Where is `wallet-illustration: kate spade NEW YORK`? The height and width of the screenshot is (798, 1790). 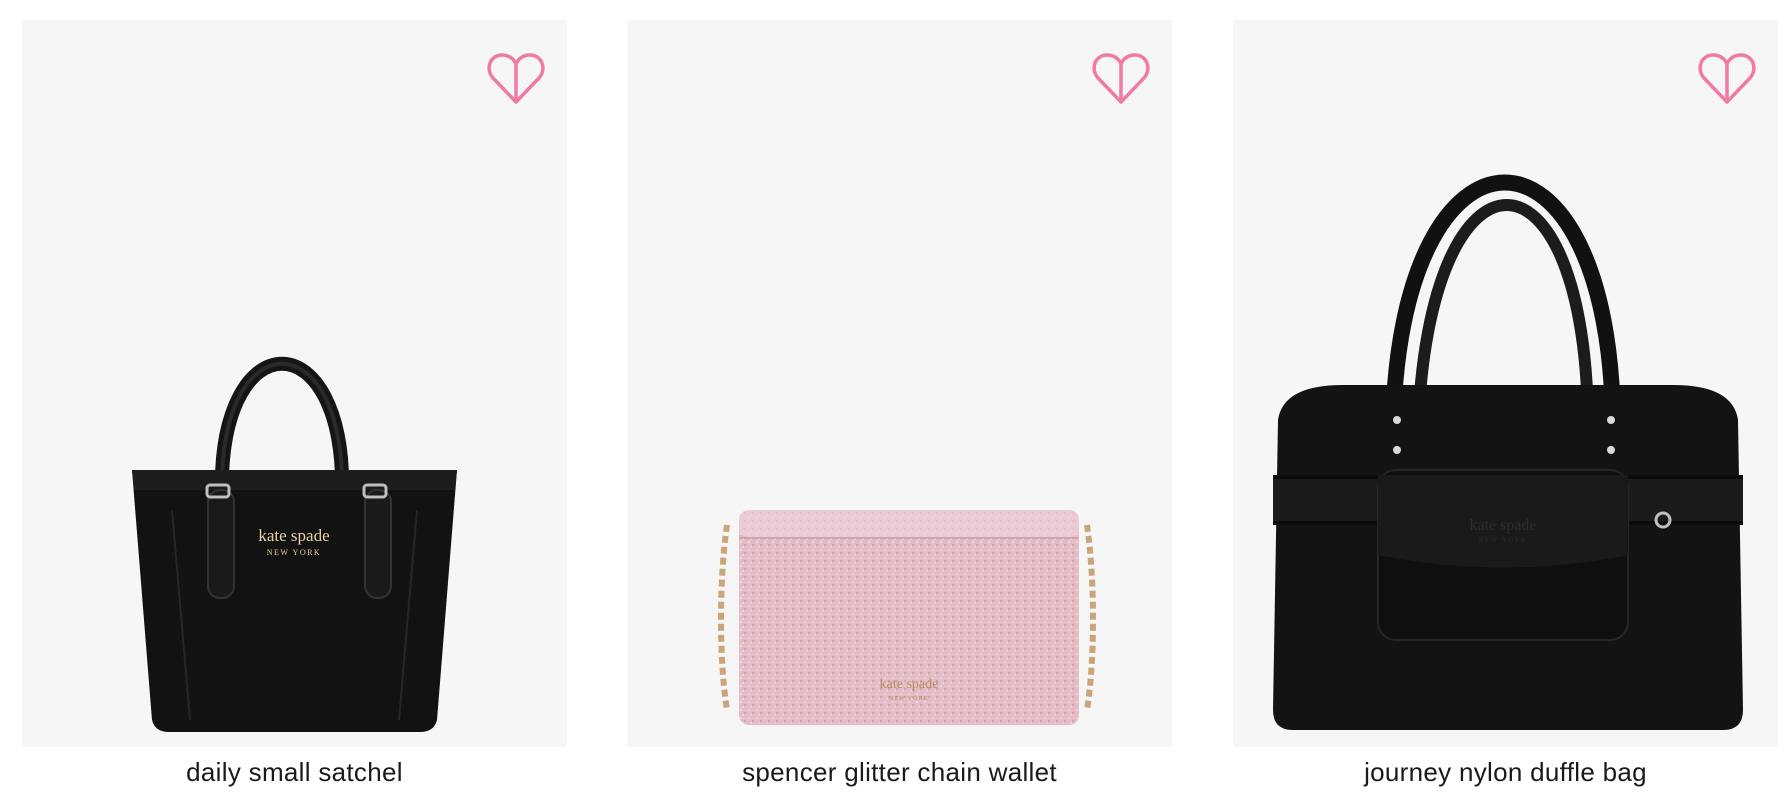
wallet-illustration: kate spade NEW YORK is located at coordinates (907, 617).